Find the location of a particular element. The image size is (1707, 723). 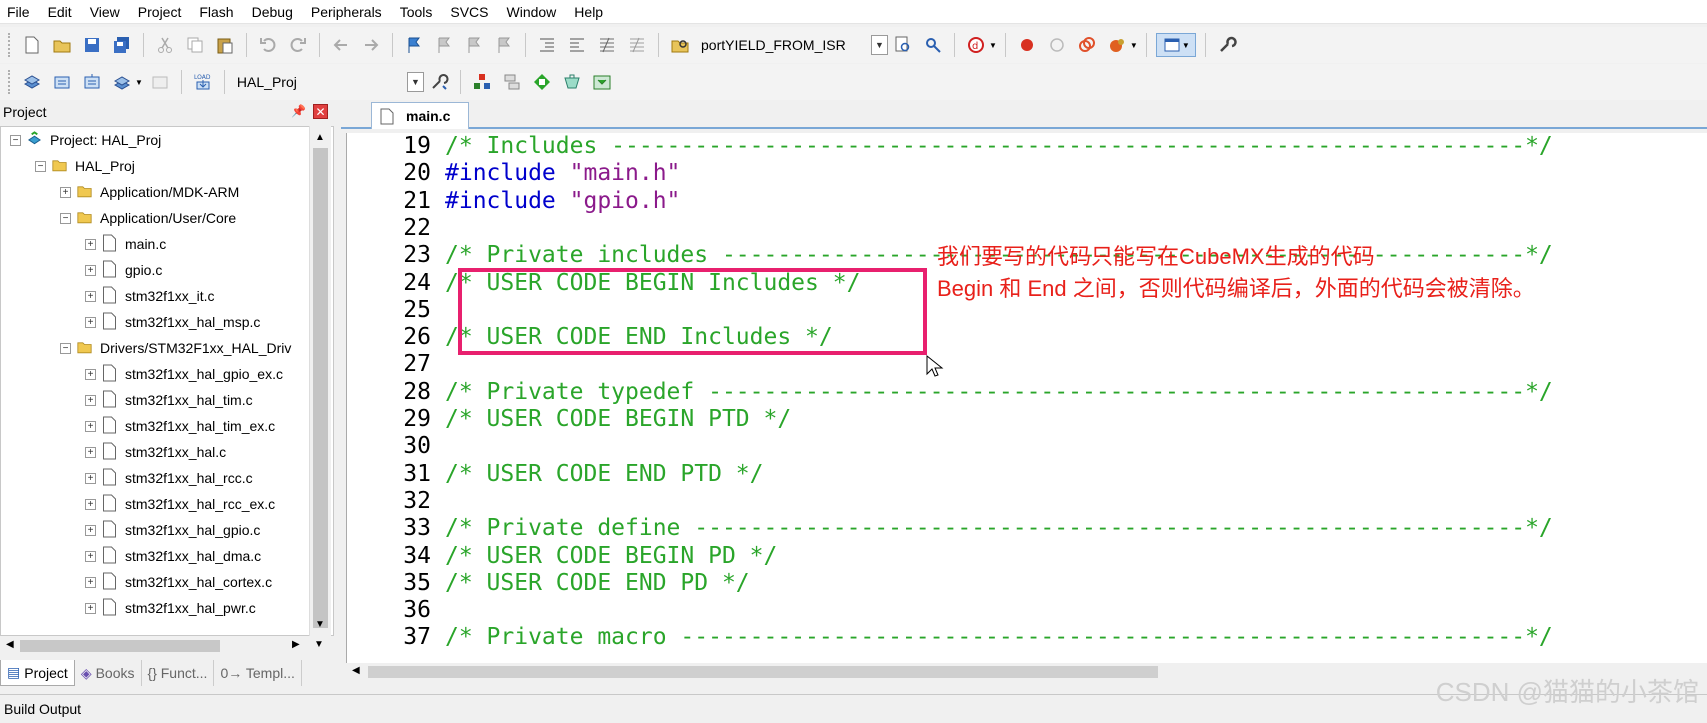

select-packs-icon is located at coordinates (542, 82).